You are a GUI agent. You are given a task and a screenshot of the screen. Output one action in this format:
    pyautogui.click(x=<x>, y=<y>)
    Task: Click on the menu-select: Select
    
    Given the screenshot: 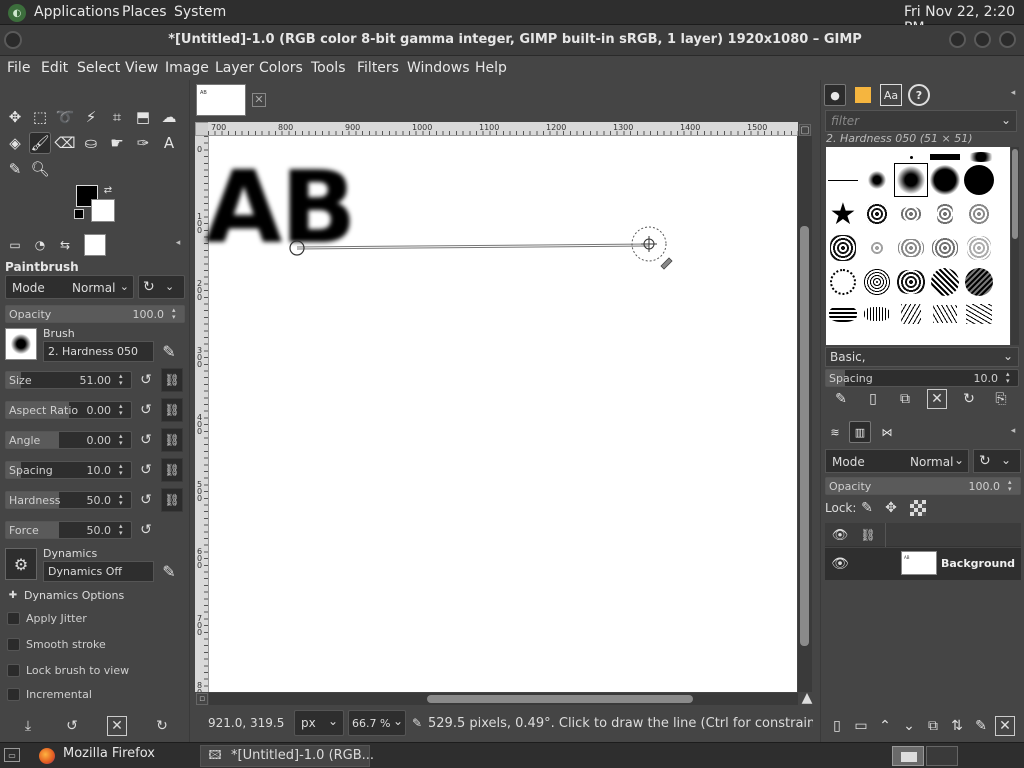 What is the action you would take?
    pyautogui.click(x=98, y=68)
    